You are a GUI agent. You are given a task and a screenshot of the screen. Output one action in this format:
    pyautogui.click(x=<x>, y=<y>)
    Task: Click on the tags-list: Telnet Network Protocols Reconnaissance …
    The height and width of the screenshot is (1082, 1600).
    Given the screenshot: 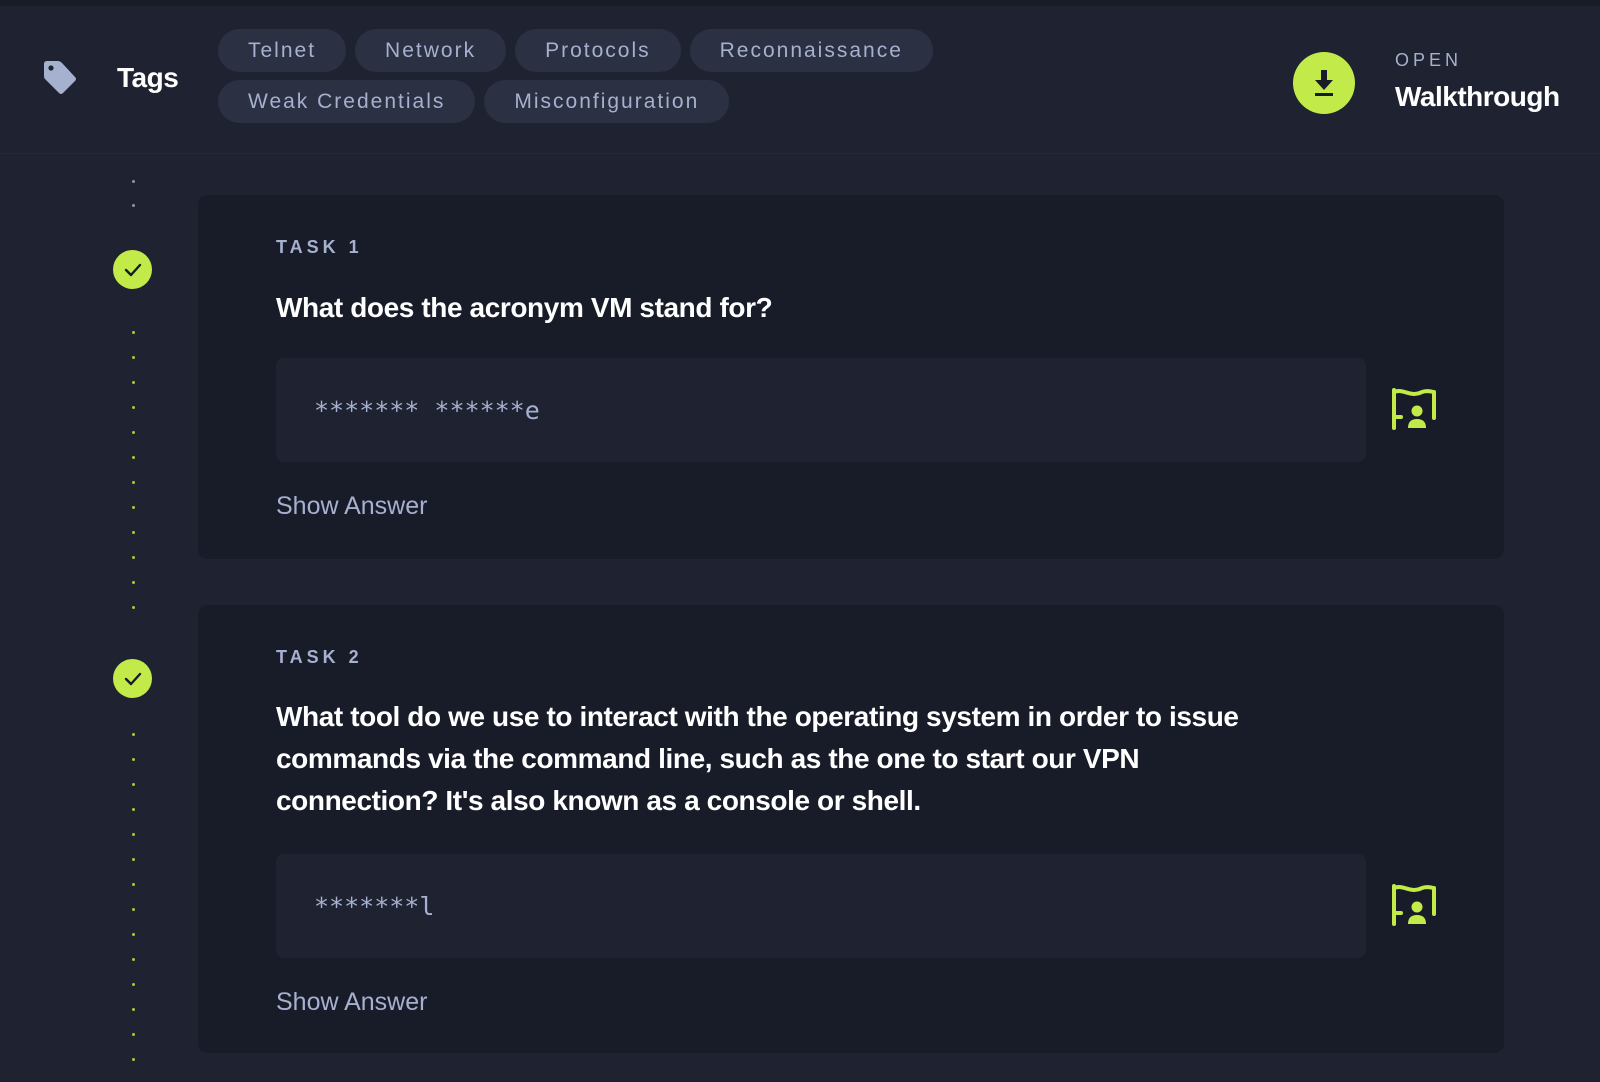 What is the action you would take?
    pyautogui.click(x=618, y=80)
    